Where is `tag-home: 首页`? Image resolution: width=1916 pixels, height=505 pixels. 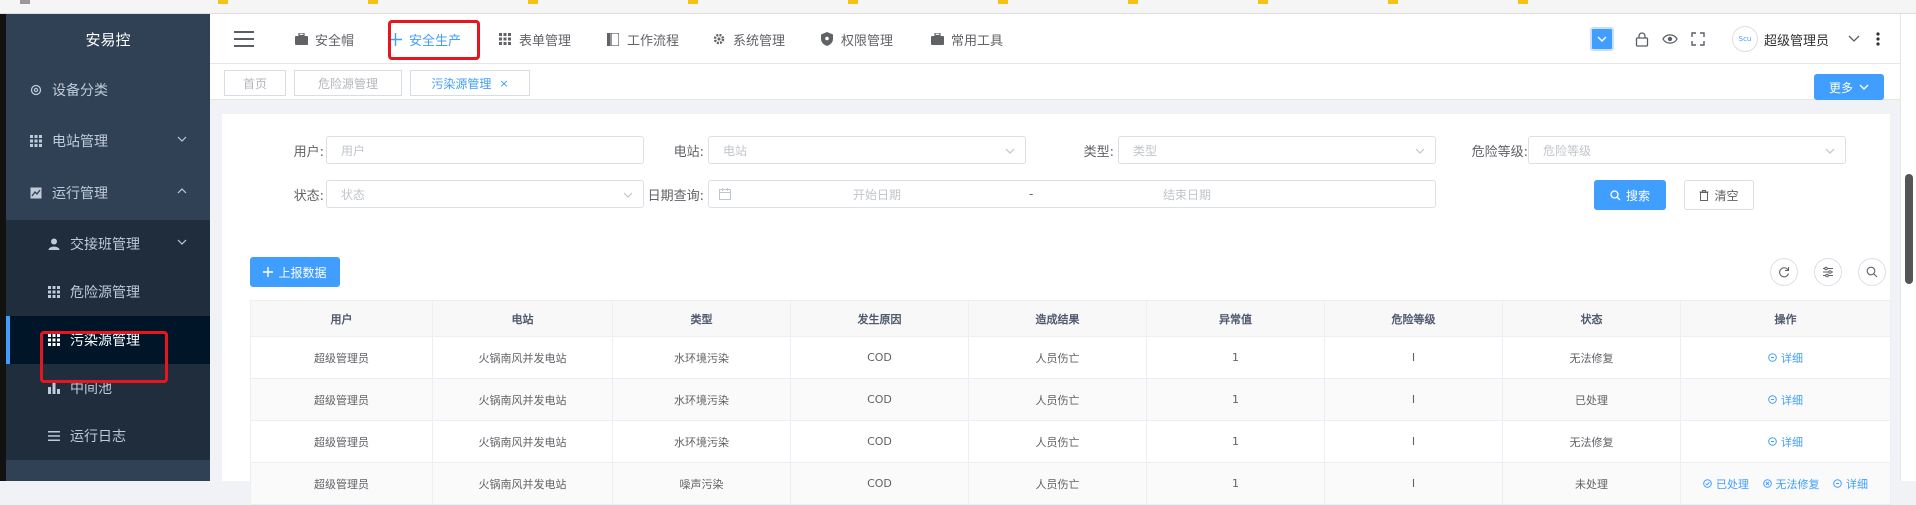 tag-home: 首页 is located at coordinates (255, 83).